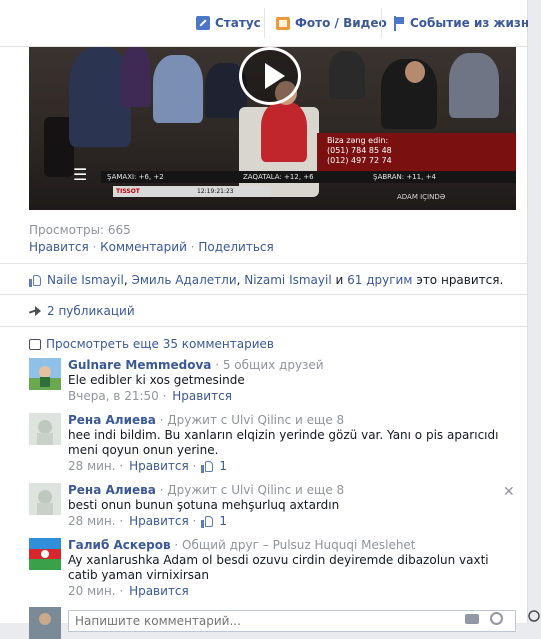 This screenshot has height=639, width=541. Describe the element at coordinates (359, 150) in the screenshot. I see `phone-number: (051) 784 85 48` at that location.